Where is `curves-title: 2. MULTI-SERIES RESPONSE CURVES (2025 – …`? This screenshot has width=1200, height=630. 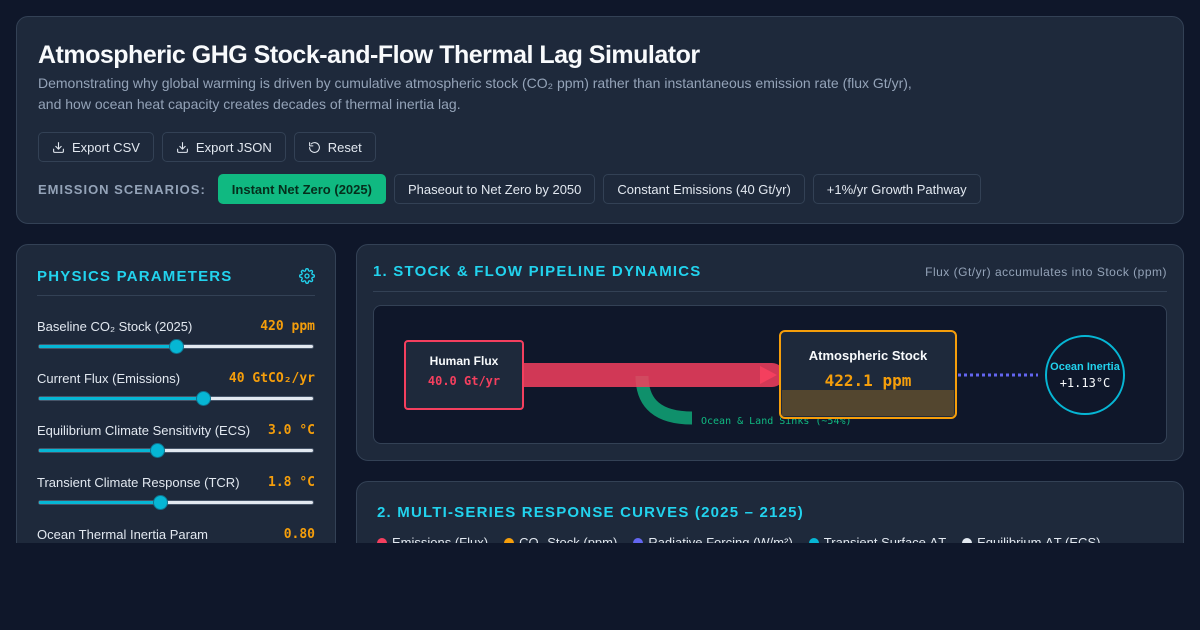
curves-title: 2. MULTI-SERIES RESPONSE CURVES (2025 – … is located at coordinates (590, 512).